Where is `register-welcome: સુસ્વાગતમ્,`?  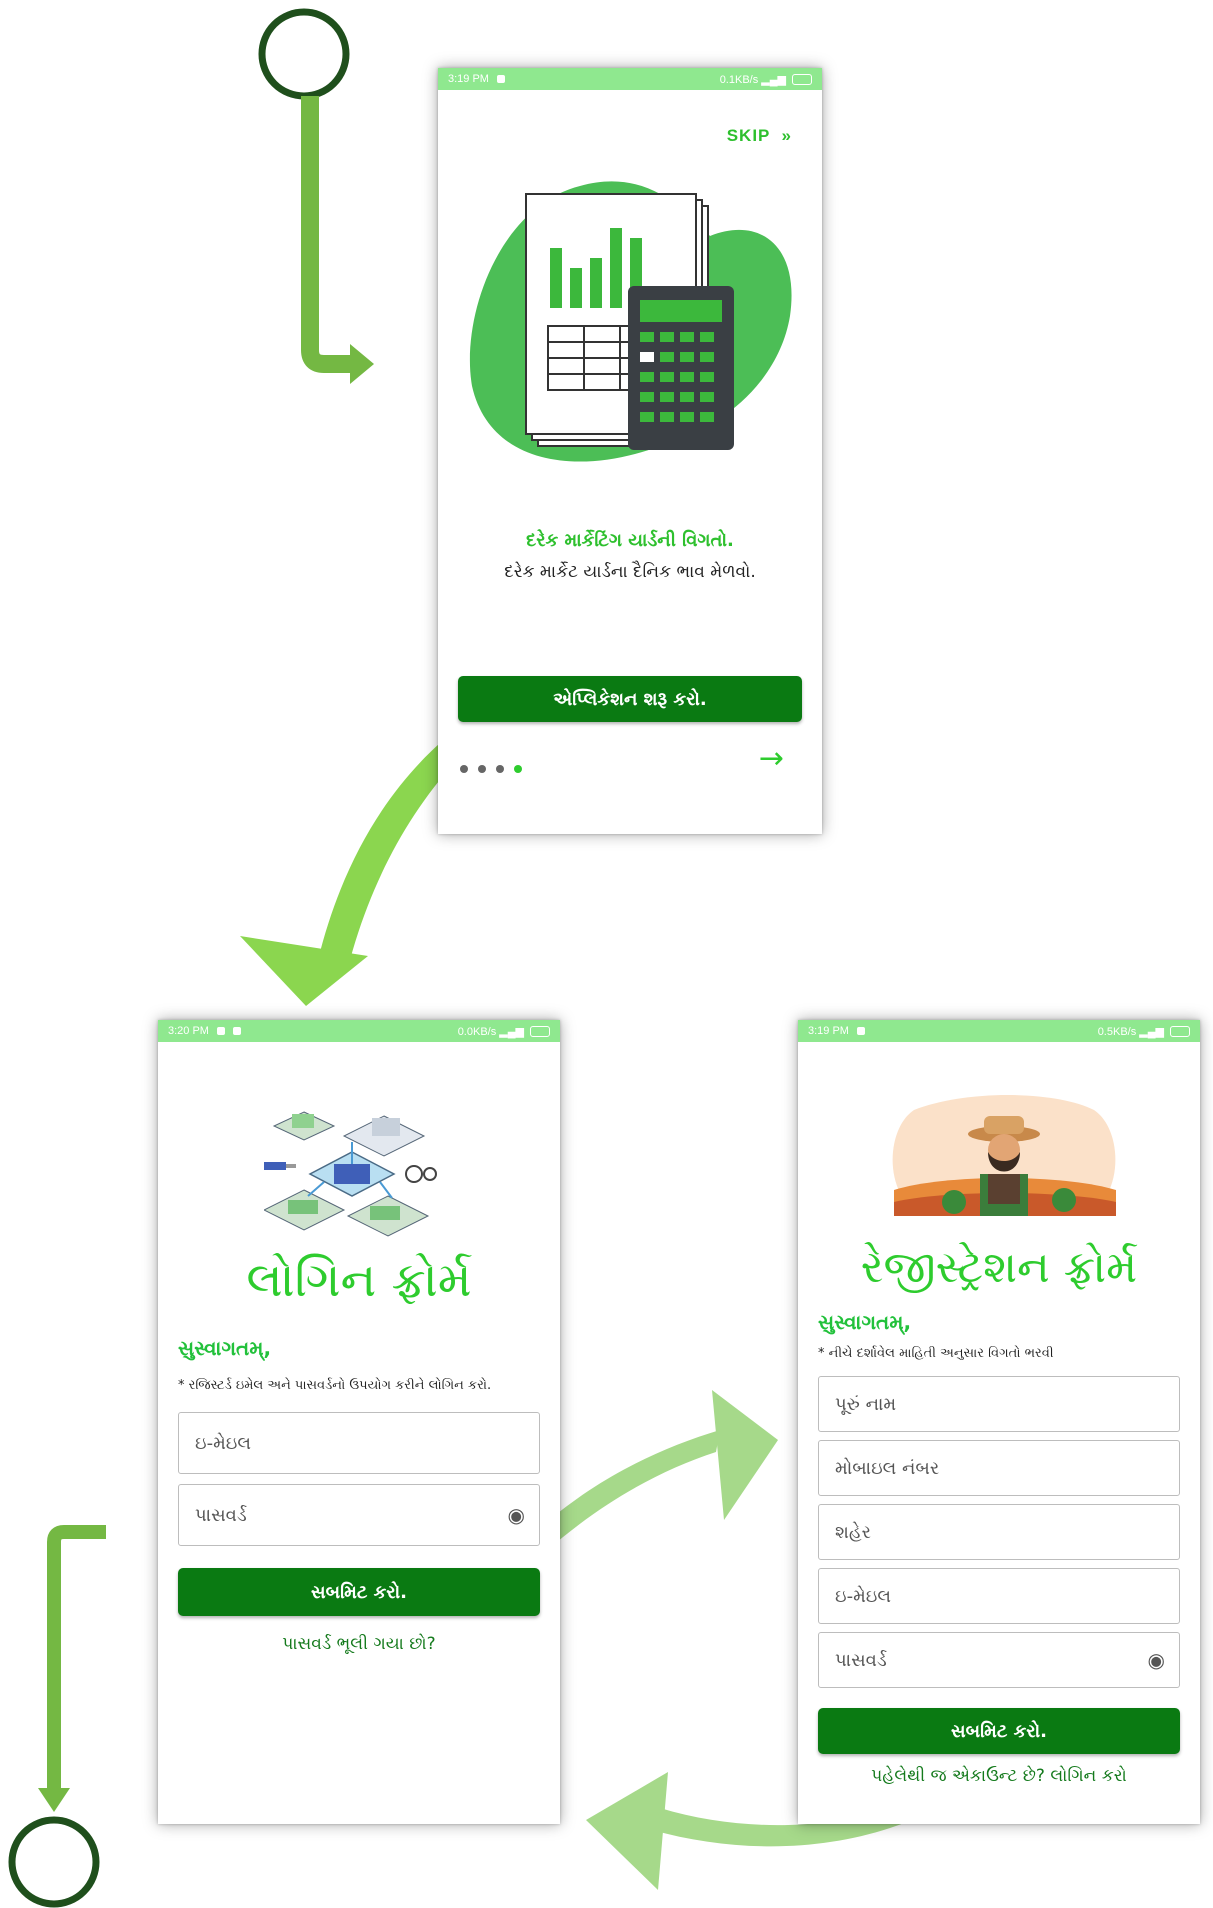 register-welcome: સુસ્વાગતમ્, is located at coordinates (865, 1322).